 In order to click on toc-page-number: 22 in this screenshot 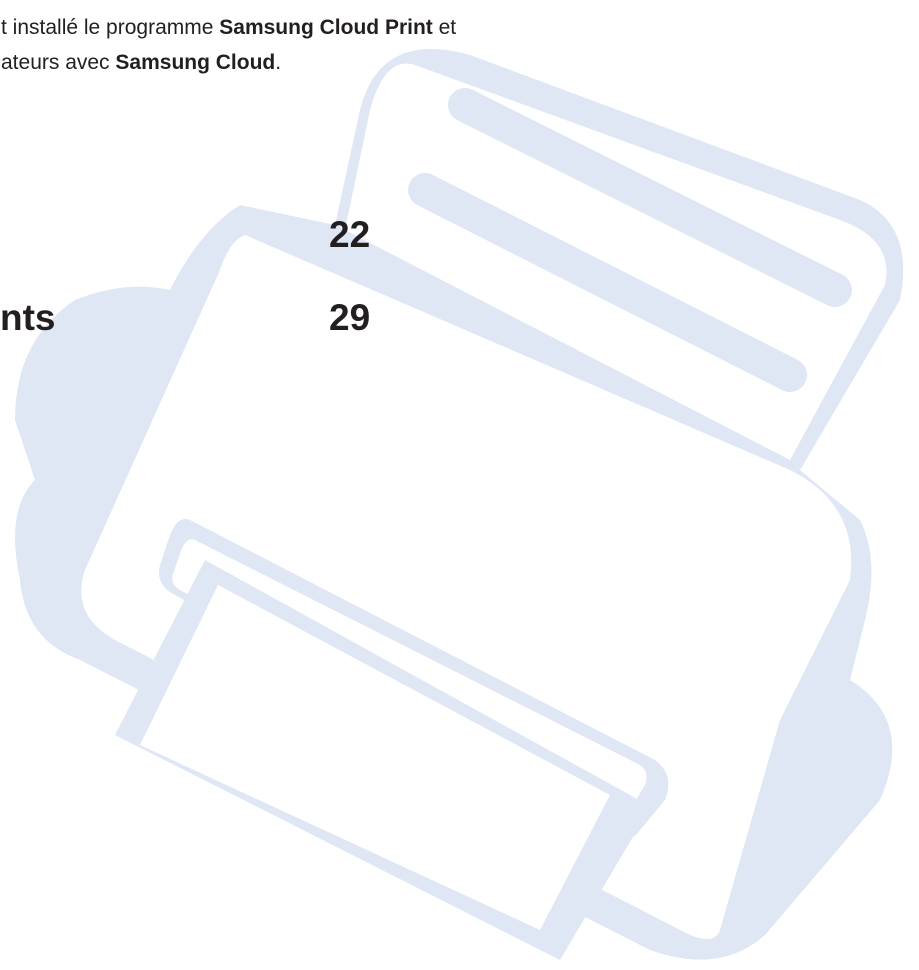, I will do `click(350, 234)`.